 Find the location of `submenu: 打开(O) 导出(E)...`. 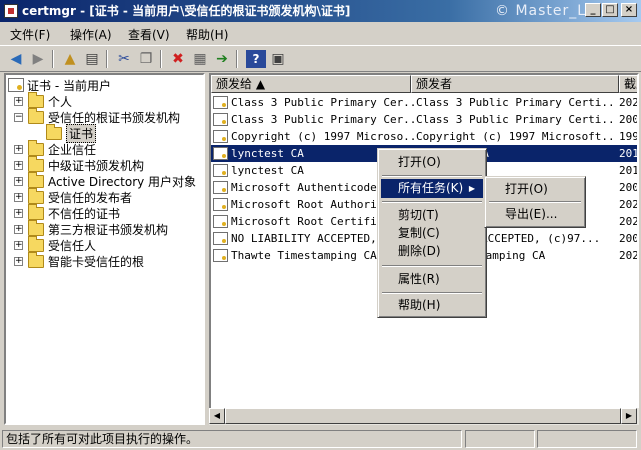

submenu: 打开(O) 导出(E)... is located at coordinates (535, 202).